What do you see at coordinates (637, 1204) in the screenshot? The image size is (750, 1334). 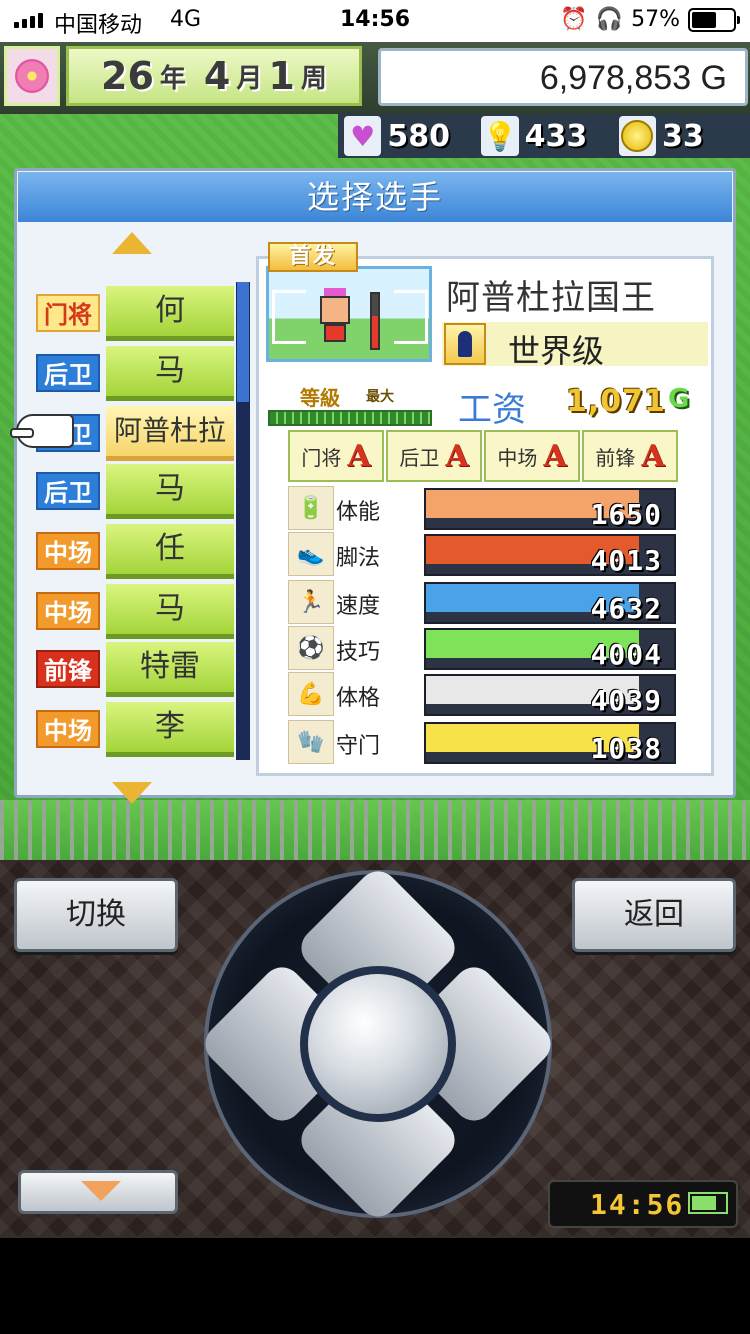 I see `clock-time: 14:56` at bounding box center [637, 1204].